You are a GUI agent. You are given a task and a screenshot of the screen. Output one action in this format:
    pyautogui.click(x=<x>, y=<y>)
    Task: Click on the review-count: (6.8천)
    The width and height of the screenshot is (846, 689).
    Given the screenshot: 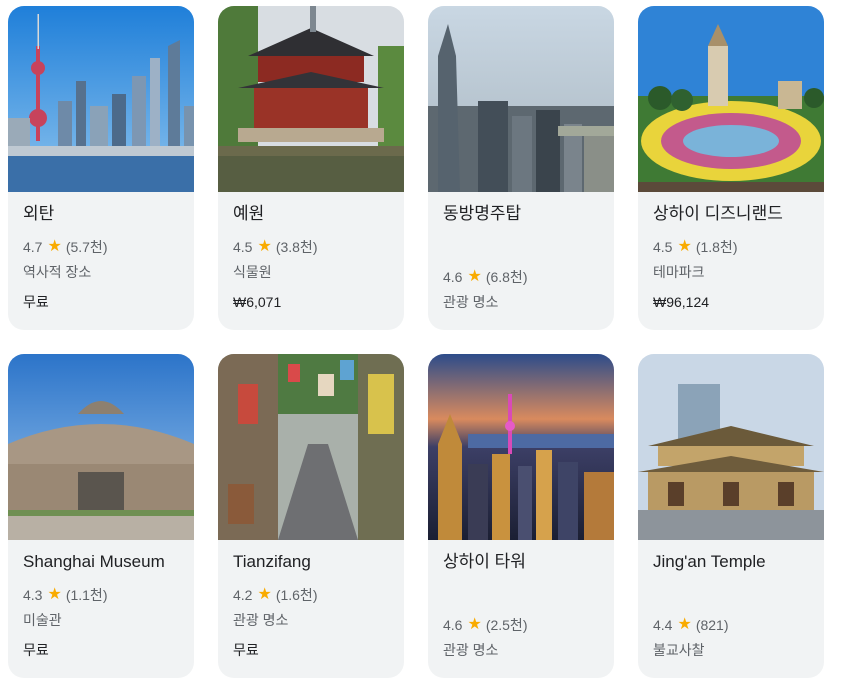 What is the action you would take?
    pyautogui.click(x=506, y=277)
    